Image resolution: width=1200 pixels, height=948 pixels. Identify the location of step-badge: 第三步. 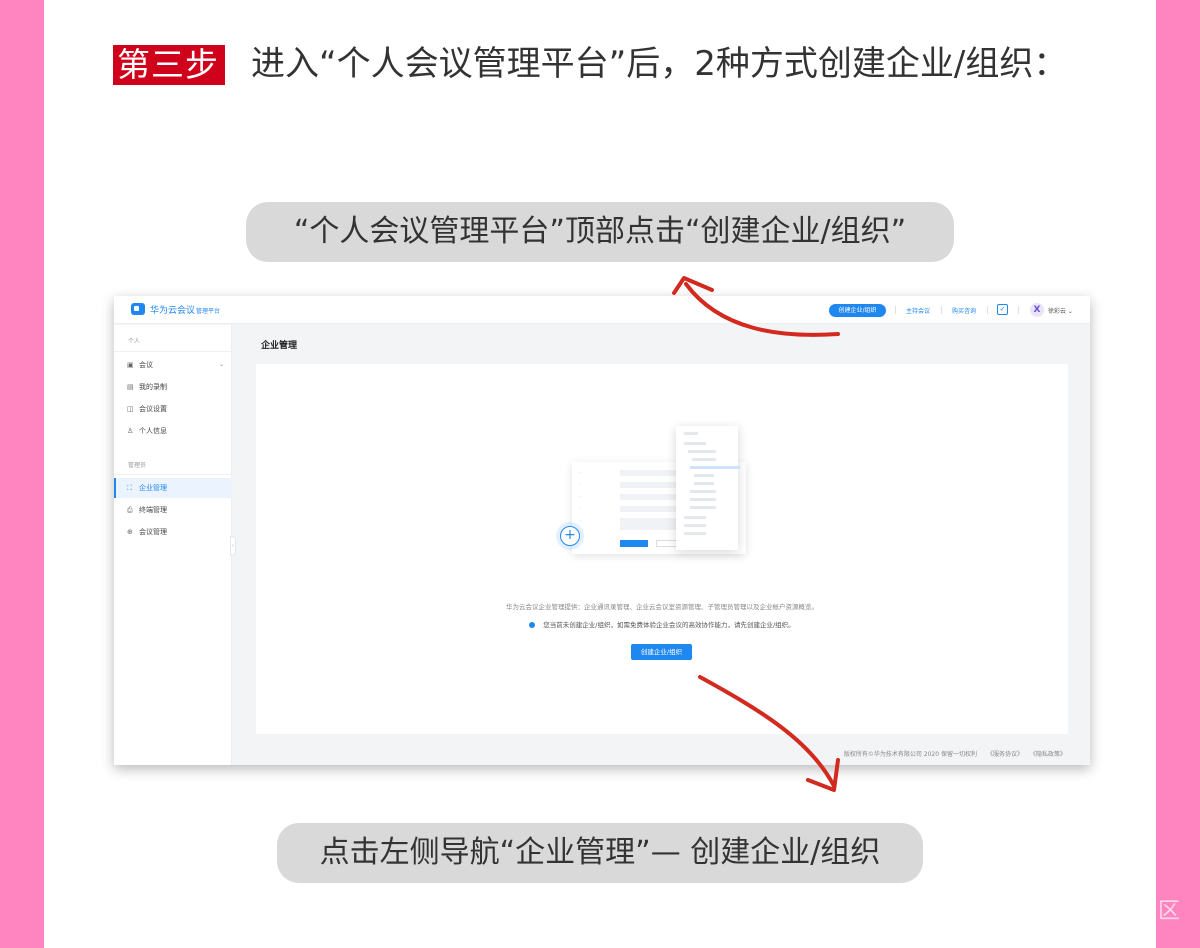
(169, 65).